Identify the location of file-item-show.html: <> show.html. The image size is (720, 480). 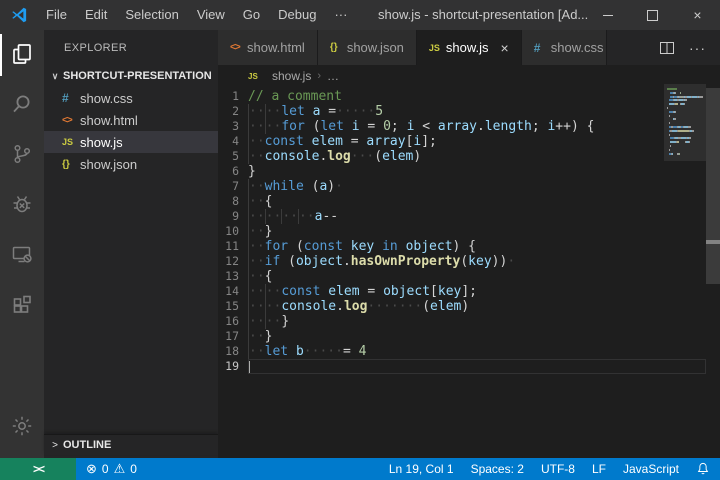
(131, 120).